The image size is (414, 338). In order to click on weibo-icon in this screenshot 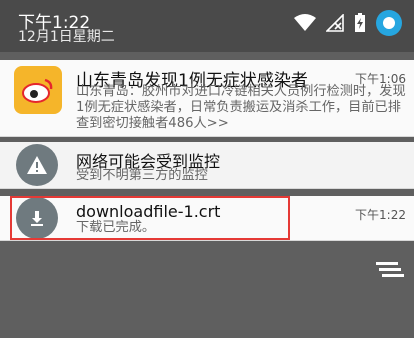, I will do `click(38, 90)`.